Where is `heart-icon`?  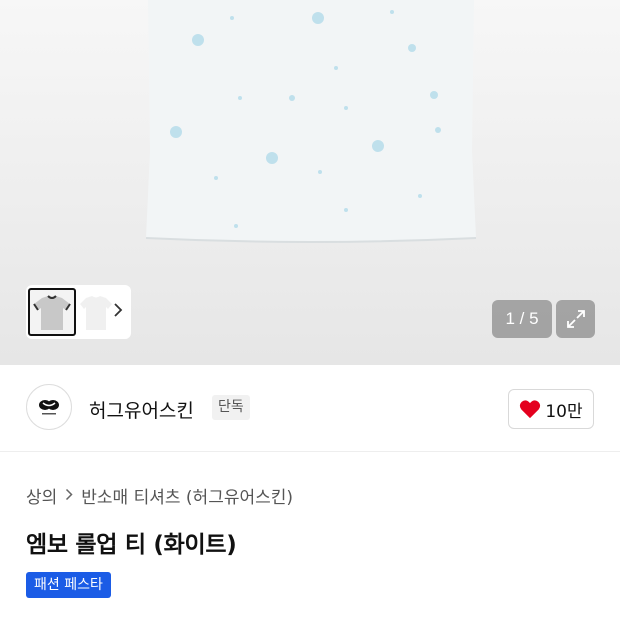 heart-icon is located at coordinates (530, 409).